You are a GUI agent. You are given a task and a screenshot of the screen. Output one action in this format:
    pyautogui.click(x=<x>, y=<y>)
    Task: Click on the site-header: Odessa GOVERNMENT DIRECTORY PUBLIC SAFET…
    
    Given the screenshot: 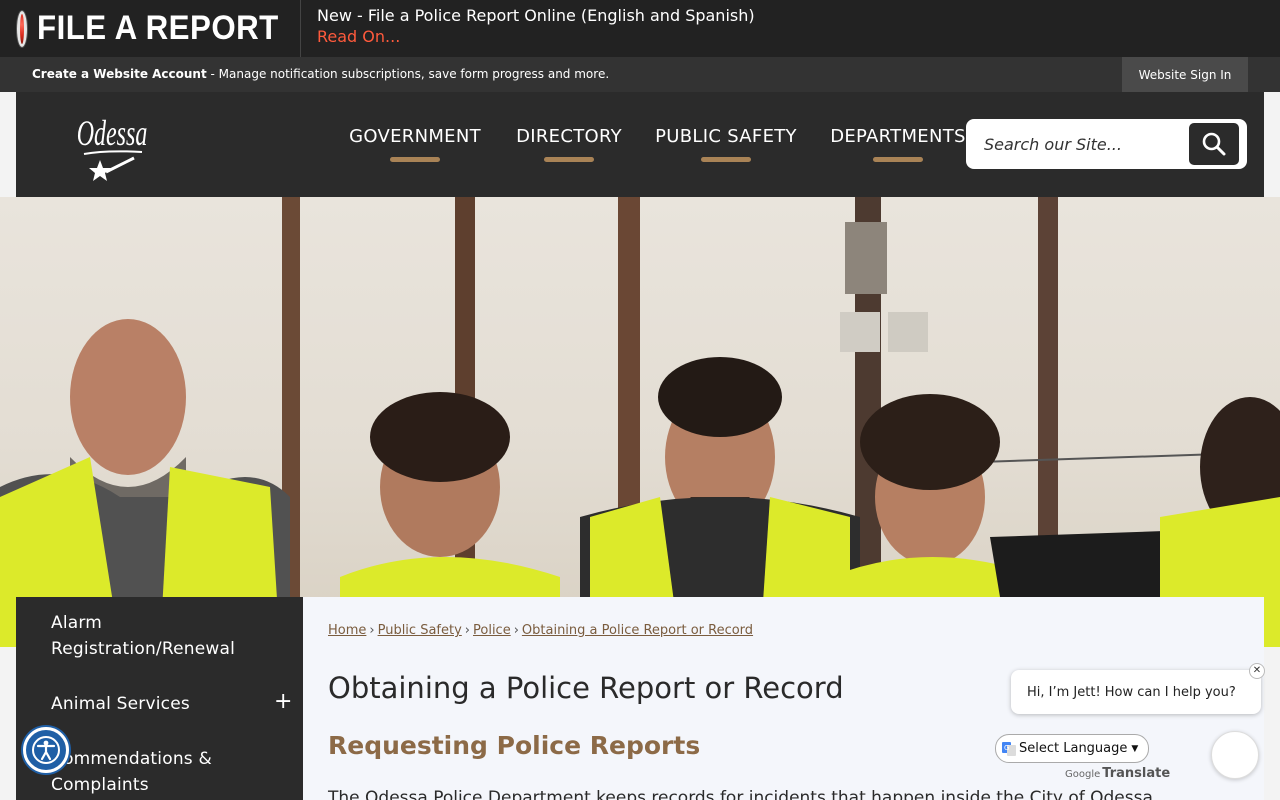 What is the action you would take?
    pyautogui.click(x=640, y=144)
    